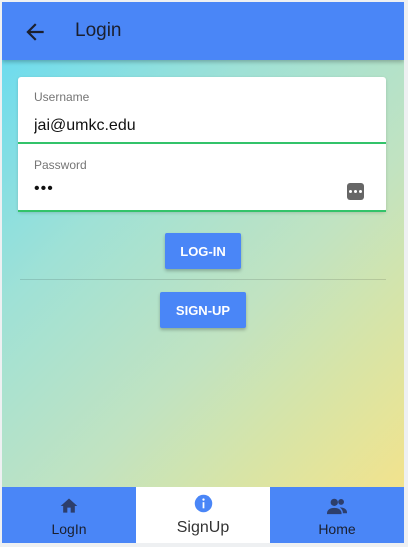  I want to click on tab-signup: SignUp, so click(203, 515).